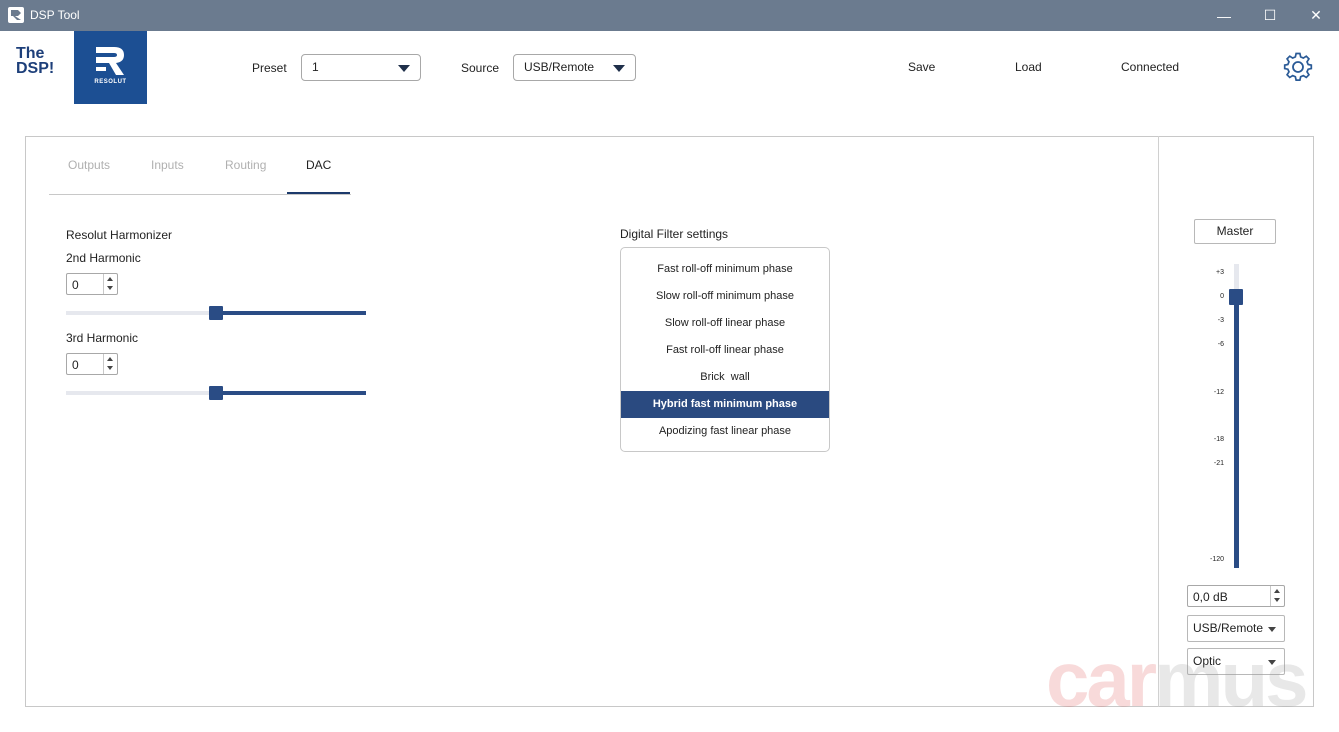  Describe the element at coordinates (30, 53) in the screenshot. I see `logo-line-1: The` at that location.